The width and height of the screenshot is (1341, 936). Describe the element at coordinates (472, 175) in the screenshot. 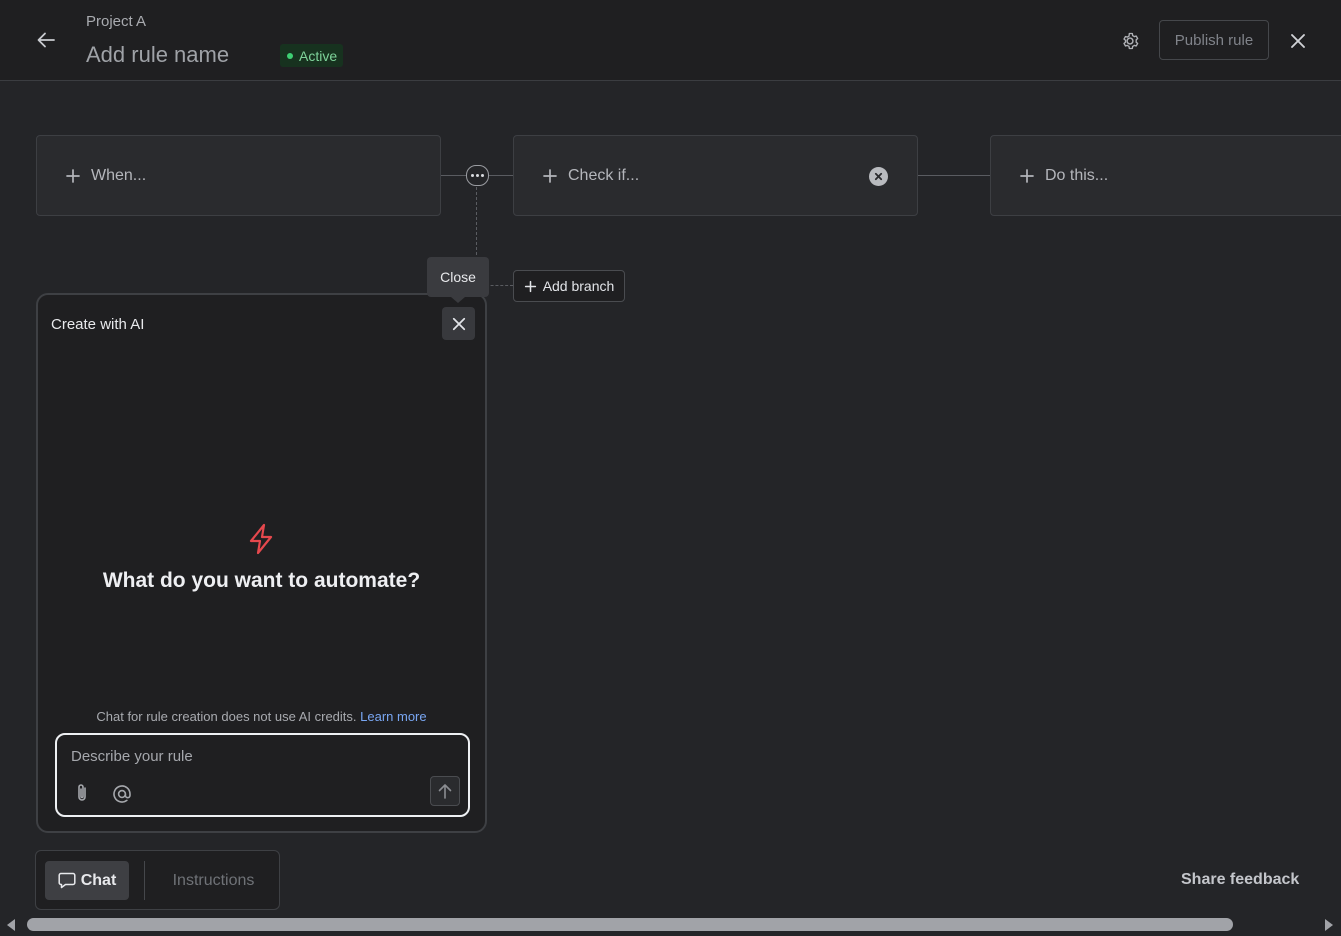

I see `more-icon` at that location.